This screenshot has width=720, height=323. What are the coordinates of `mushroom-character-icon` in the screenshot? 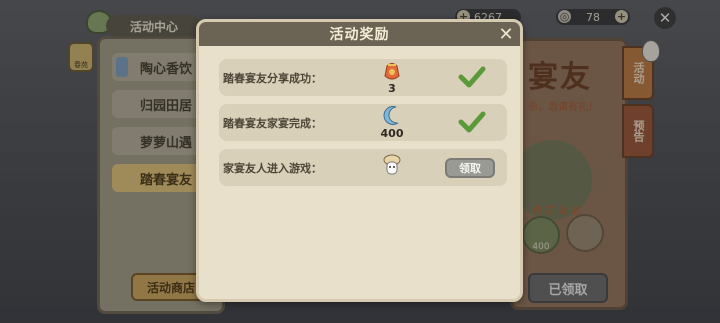 It's located at (392, 167).